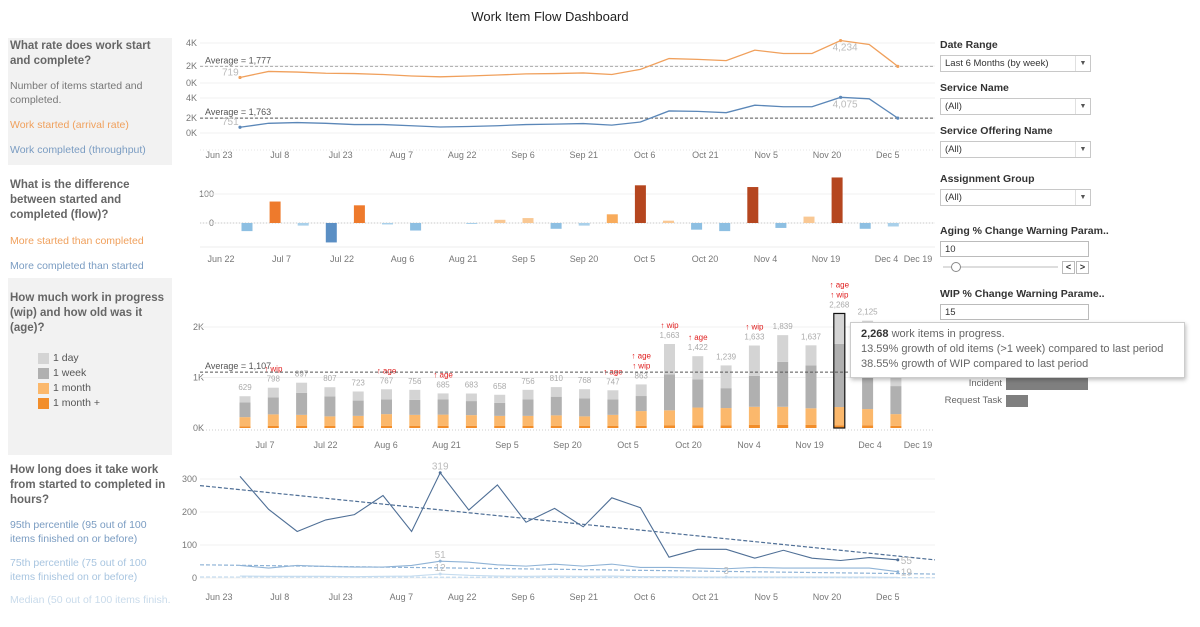 This screenshot has width=1200, height=627. I want to click on aging-param-slider-thumb, so click(955, 267).